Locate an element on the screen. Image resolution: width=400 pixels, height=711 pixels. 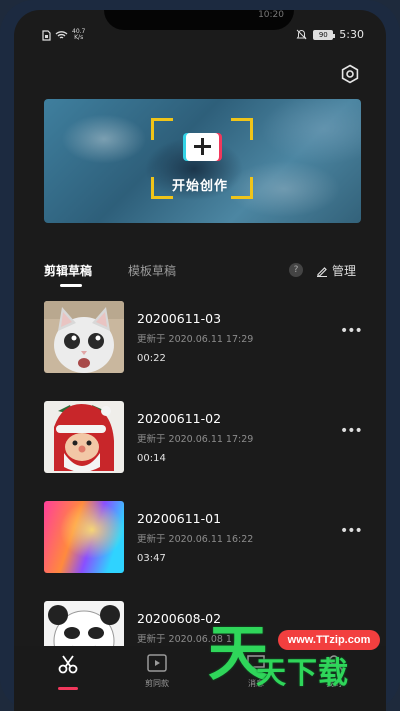
network-speed: 40.7 K/s is located at coordinates (78, 35).